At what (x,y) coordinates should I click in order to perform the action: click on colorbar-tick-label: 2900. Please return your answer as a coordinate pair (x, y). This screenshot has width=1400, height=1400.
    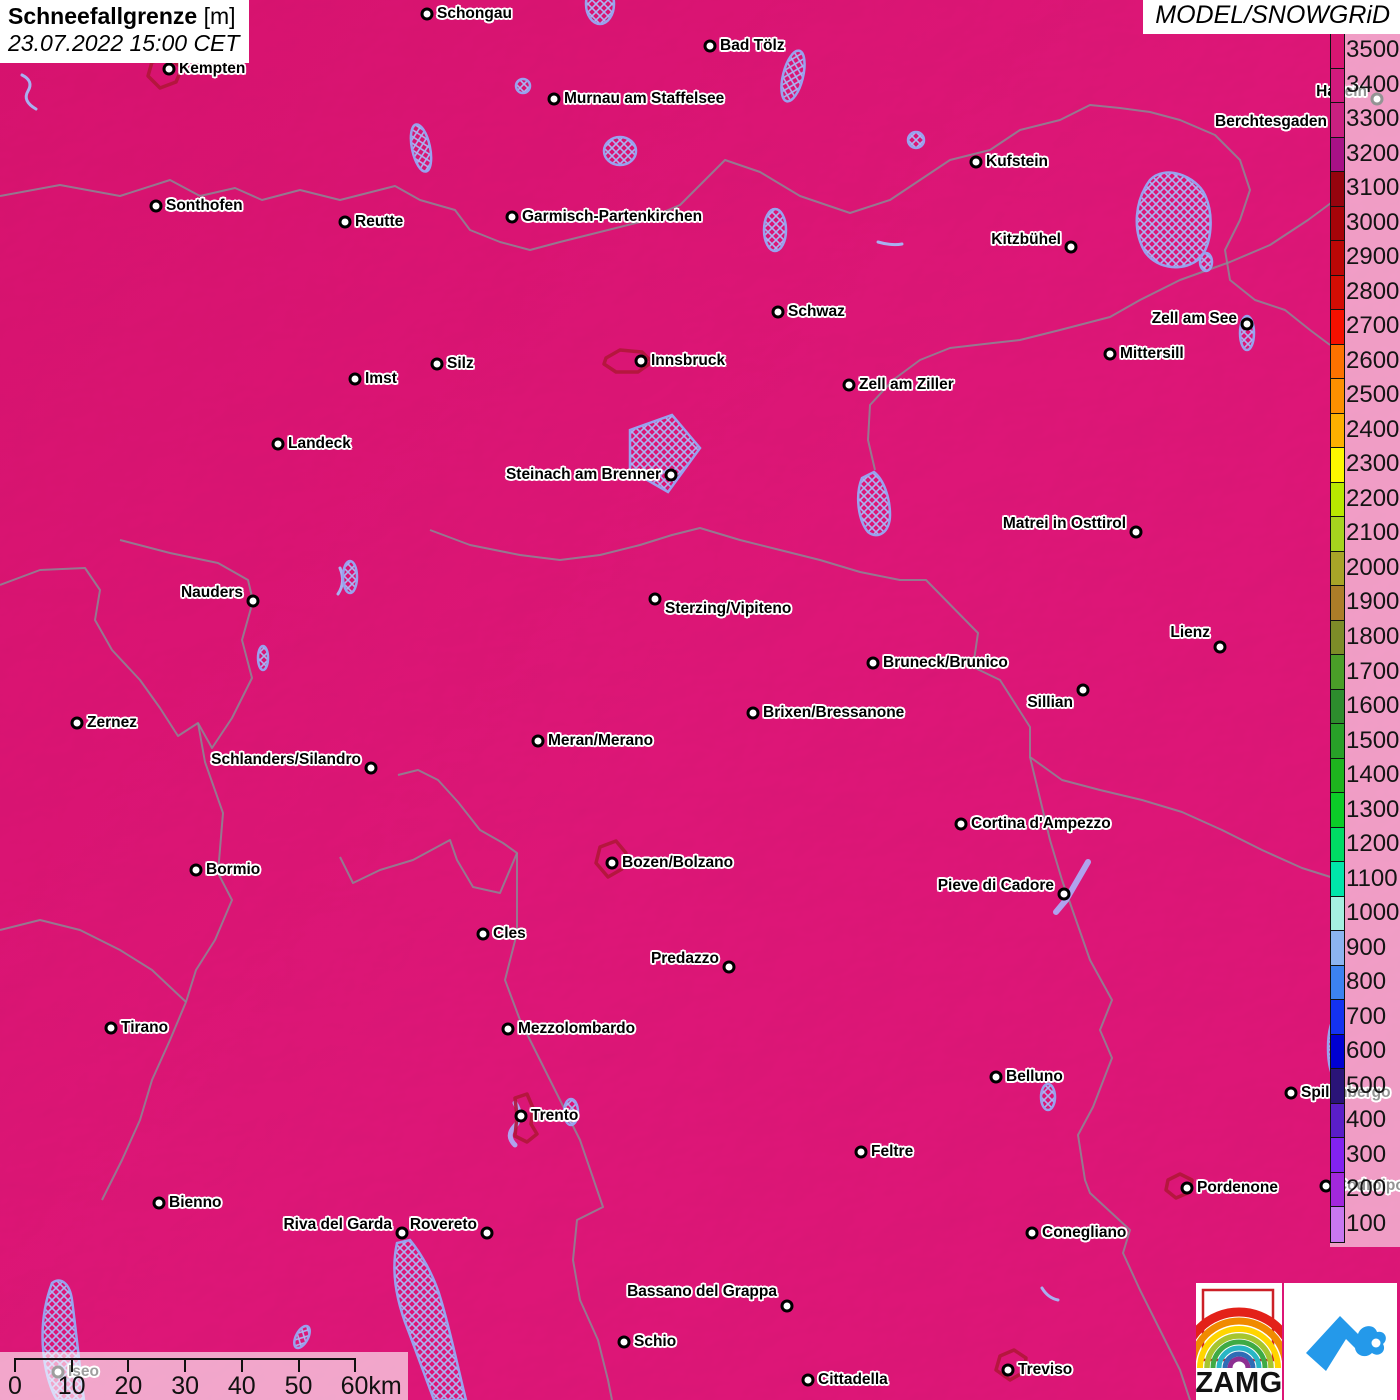
    Looking at the image, I should click on (1373, 257).